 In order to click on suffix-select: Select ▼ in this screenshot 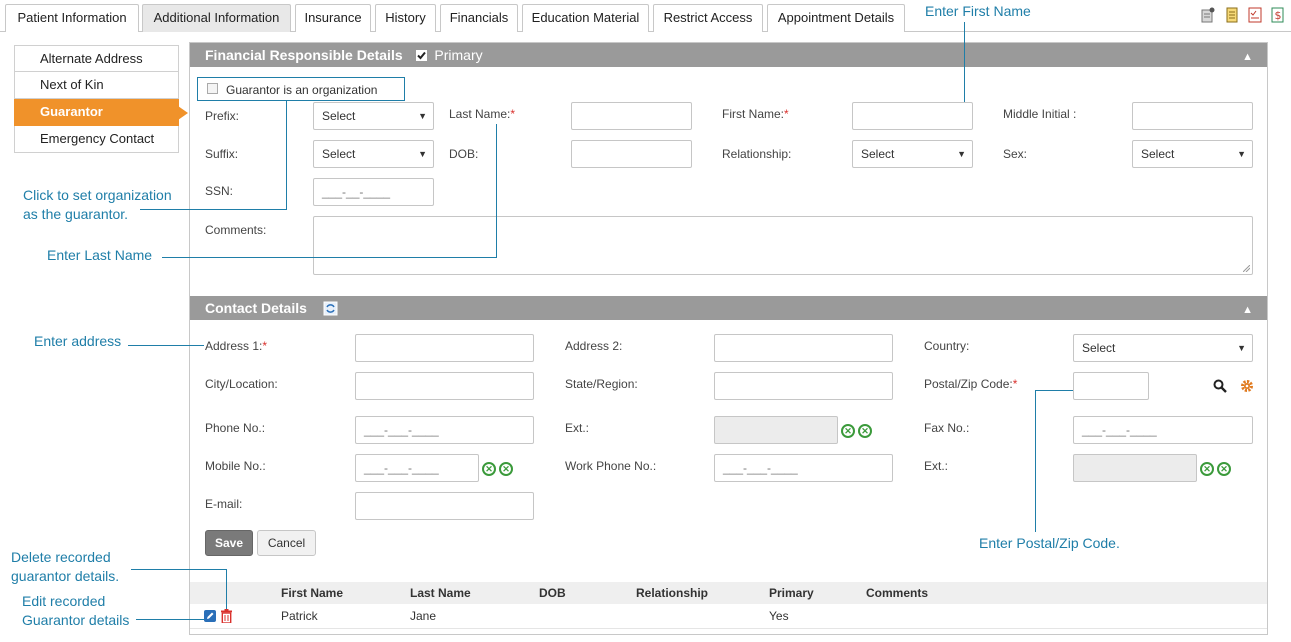, I will do `click(373, 154)`.